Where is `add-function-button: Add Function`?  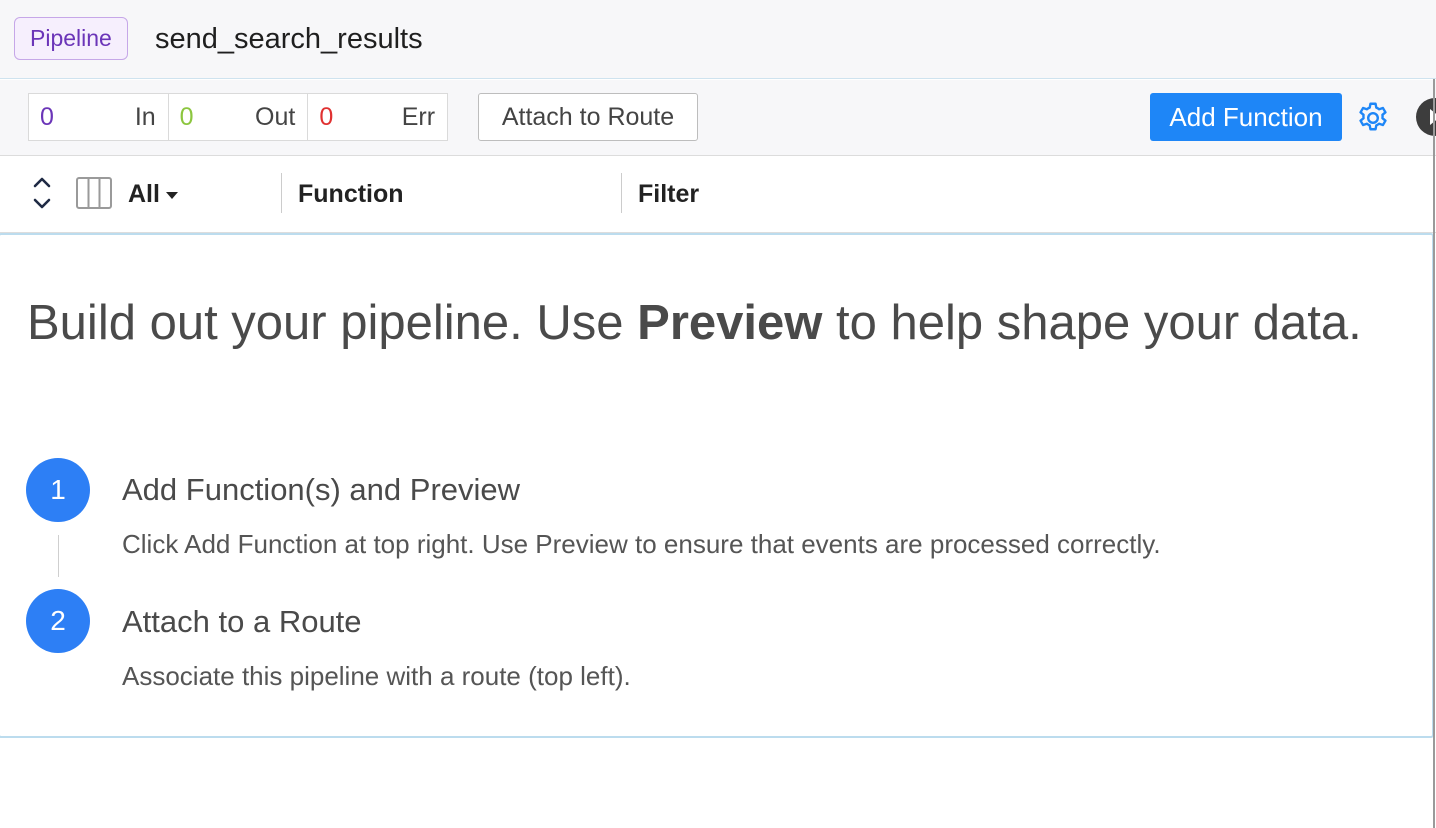 add-function-button: Add Function is located at coordinates (1246, 117).